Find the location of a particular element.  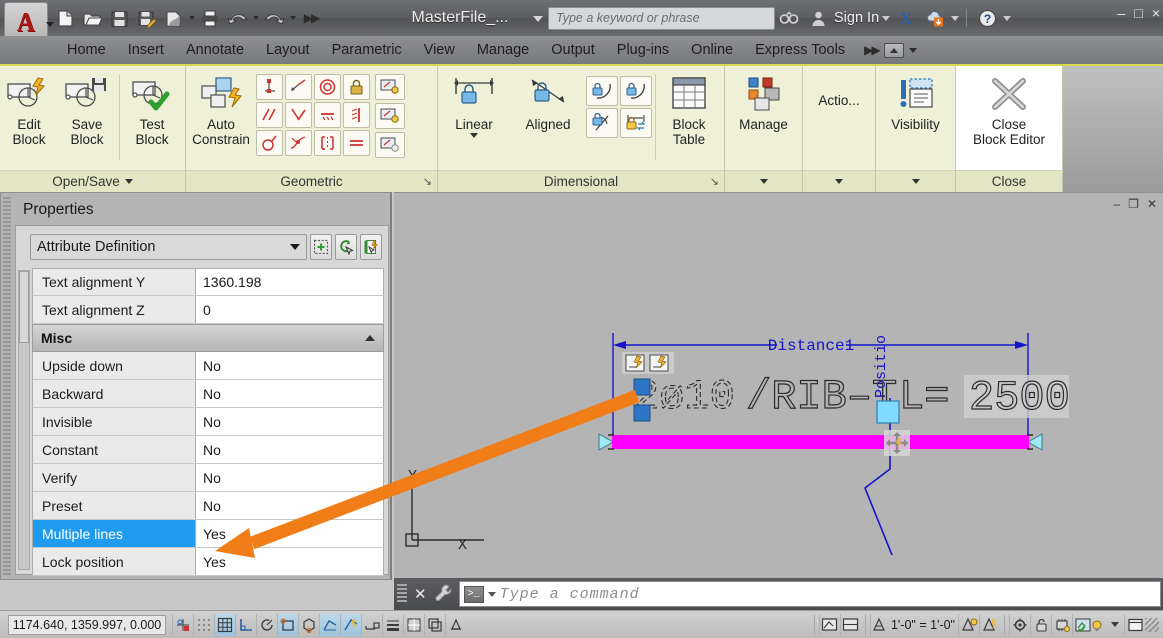

diameter-constraint-icon is located at coordinates (602, 123).